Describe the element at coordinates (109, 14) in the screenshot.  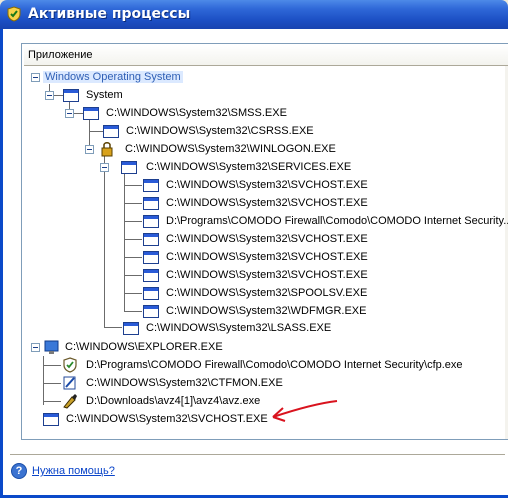
I see `window-title: Активные процессы` at that location.